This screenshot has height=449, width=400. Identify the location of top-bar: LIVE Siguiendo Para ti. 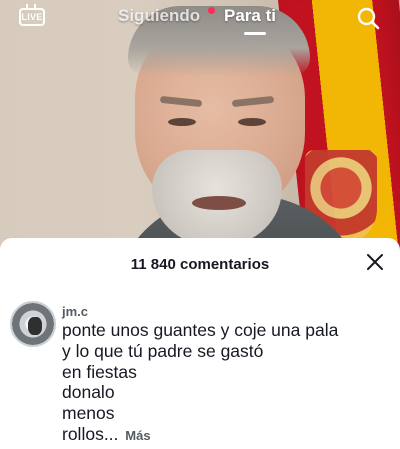
(200, 18).